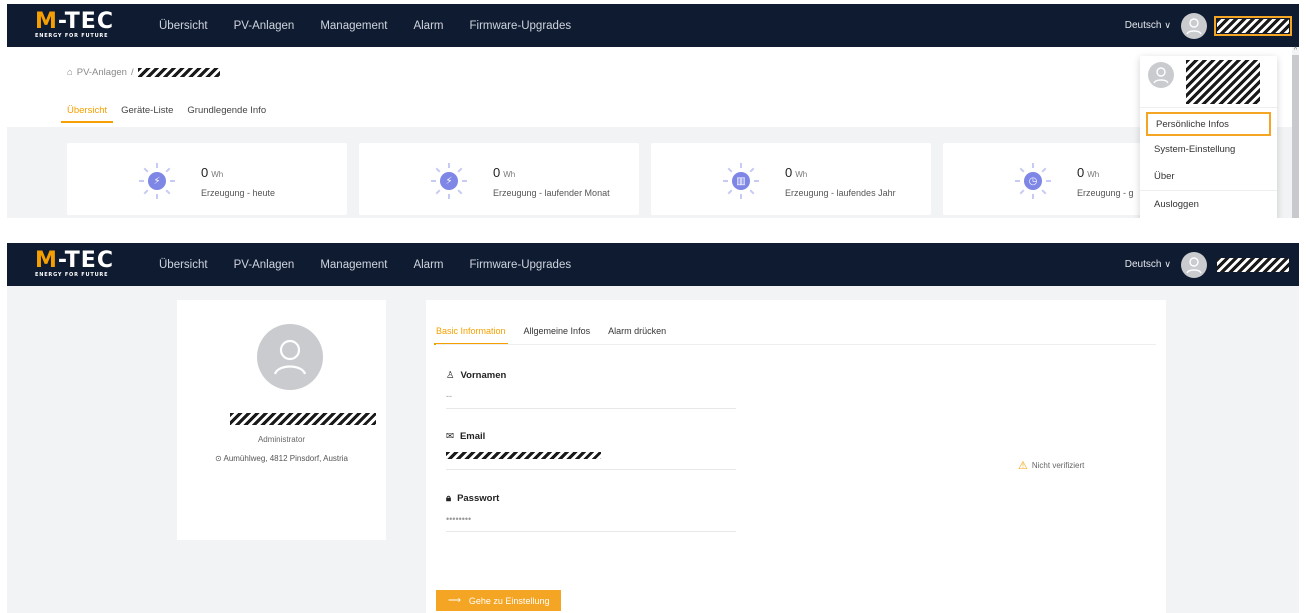 The width and height of the screenshot is (1306, 613). I want to click on tab-device-list: Geräte-Liste, so click(147, 110).